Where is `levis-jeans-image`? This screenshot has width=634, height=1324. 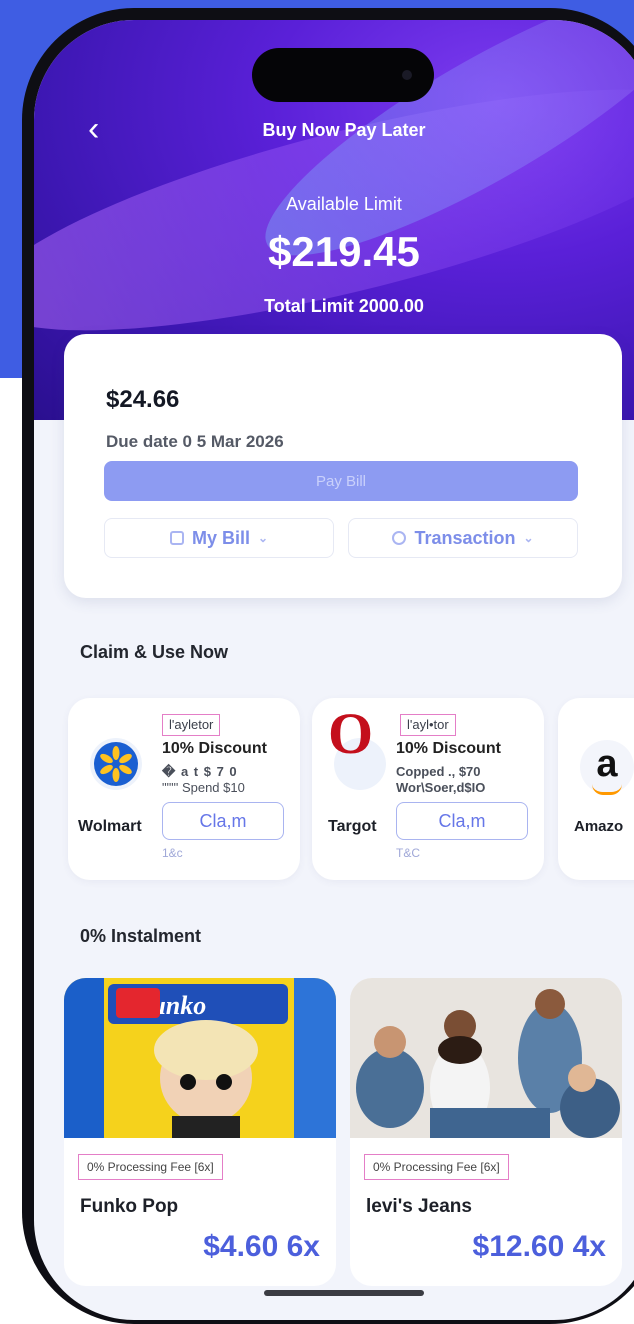 levis-jeans-image is located at coordinates (486, 1058).